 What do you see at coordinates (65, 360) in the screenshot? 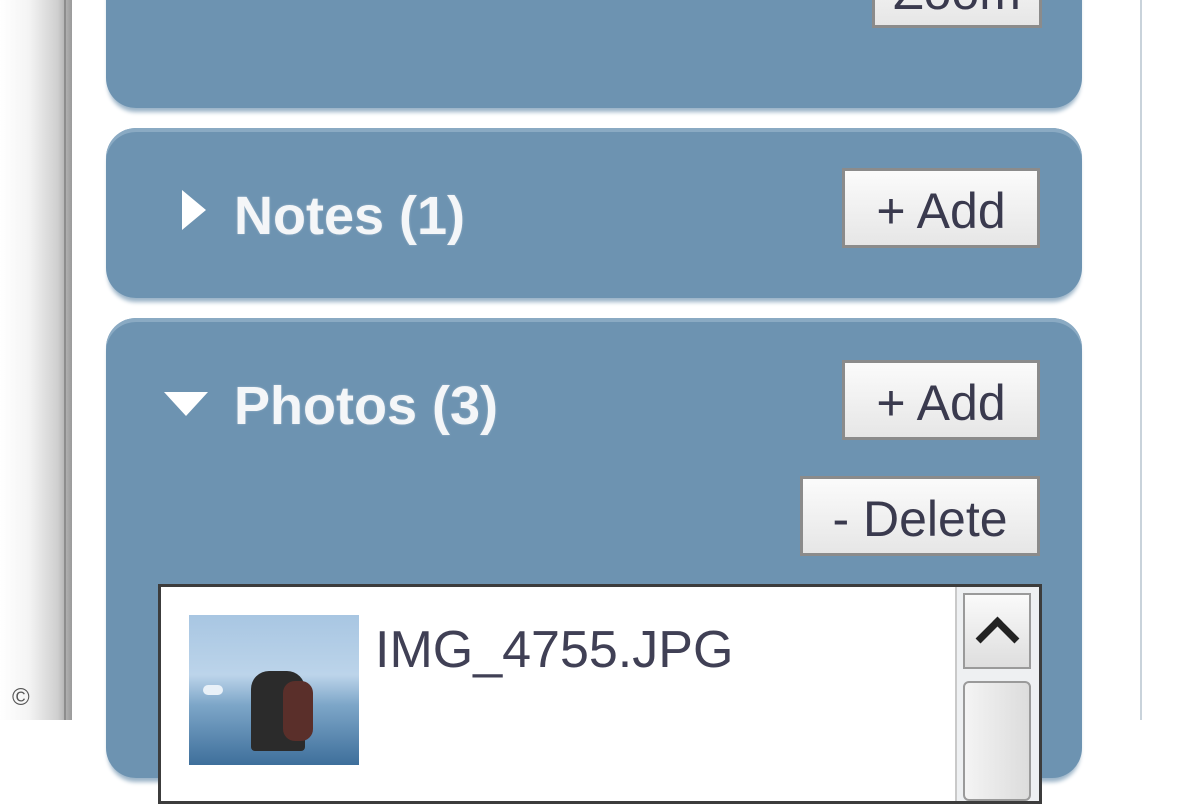
I see `sidebar-border` at bounding box center [65, 360].